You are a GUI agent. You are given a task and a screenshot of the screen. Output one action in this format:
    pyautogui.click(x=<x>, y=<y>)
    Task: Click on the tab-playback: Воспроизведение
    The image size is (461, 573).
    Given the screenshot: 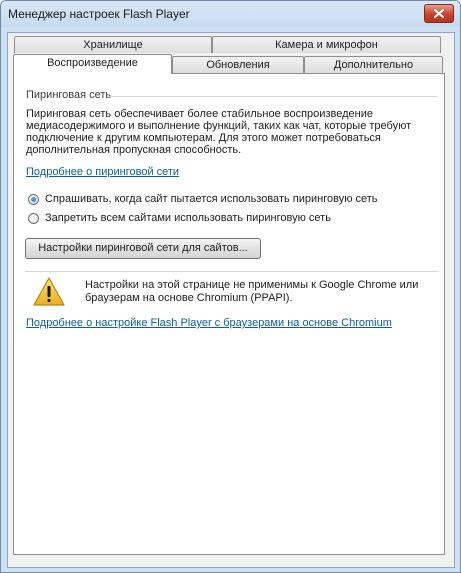 What is the action you would take?
    pyautogui.click(x=92, y=64)
    